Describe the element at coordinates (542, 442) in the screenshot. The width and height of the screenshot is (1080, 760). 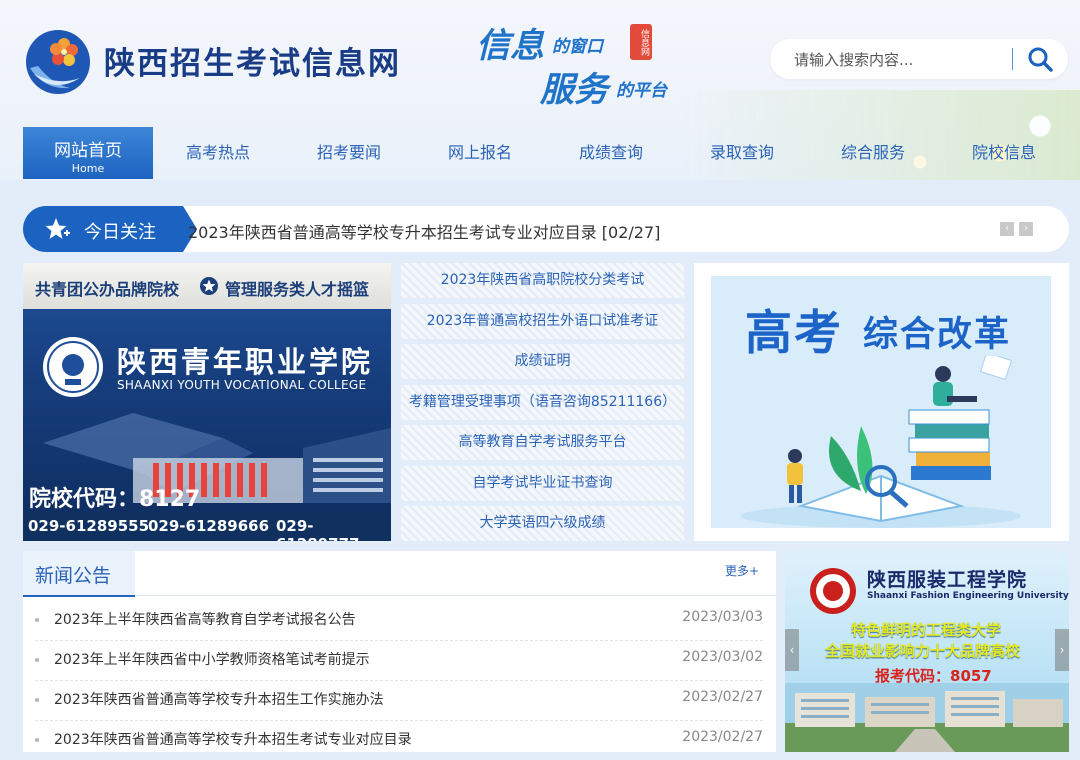
I see `quick-link-self-study-platform: 高等教育自学考试服务平台` at that location.